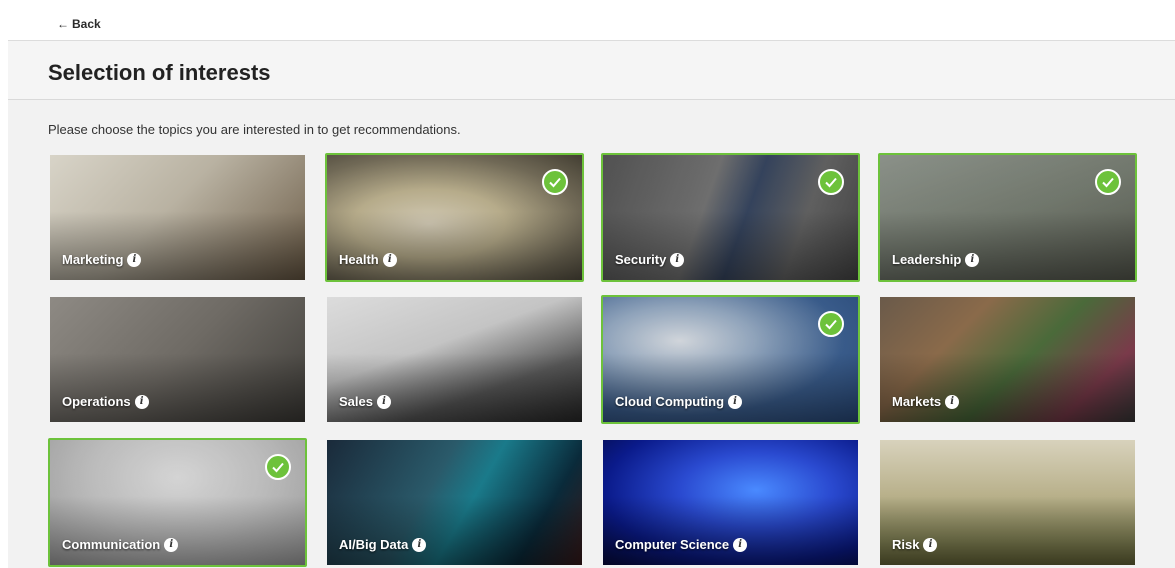 This screenshot has width=1175, height=568. Describe the element at coordinates (120, 544) in the screenshot. I see `topic-label: Communication i` at that location.